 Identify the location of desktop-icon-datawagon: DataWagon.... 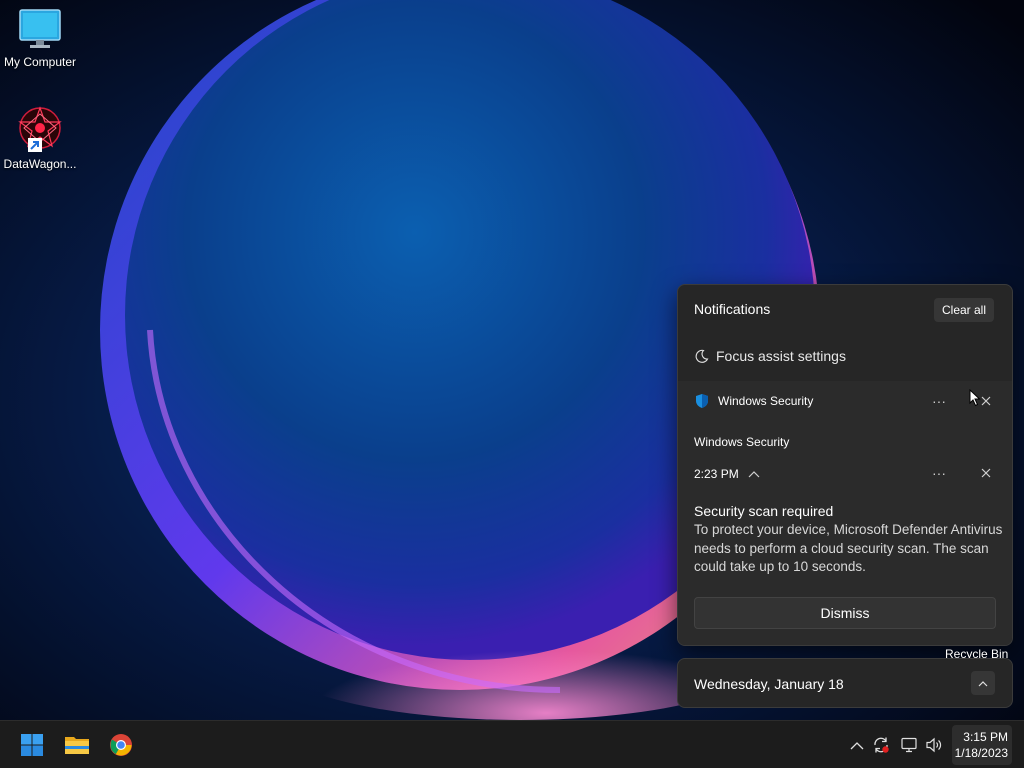
(40, 137).